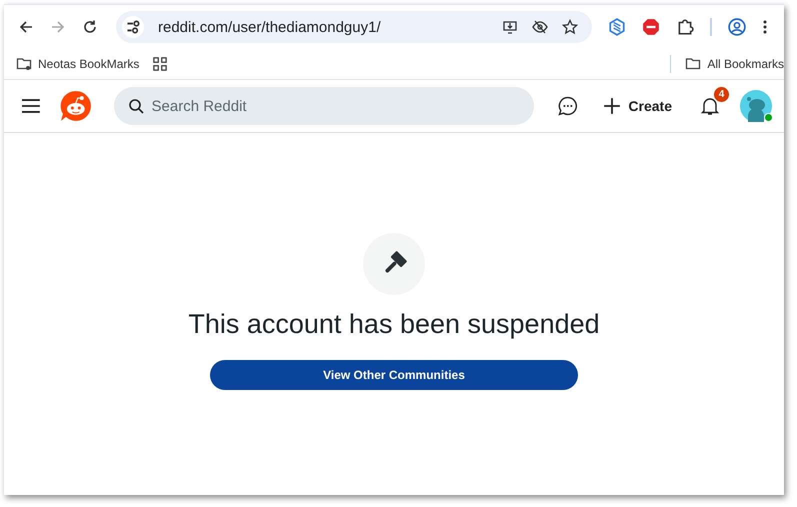 The image size is (797, 507). What do you see at coordinates (31, 106) in the screenshot?
I see `menu-icon` at bounding box center [31, 106].